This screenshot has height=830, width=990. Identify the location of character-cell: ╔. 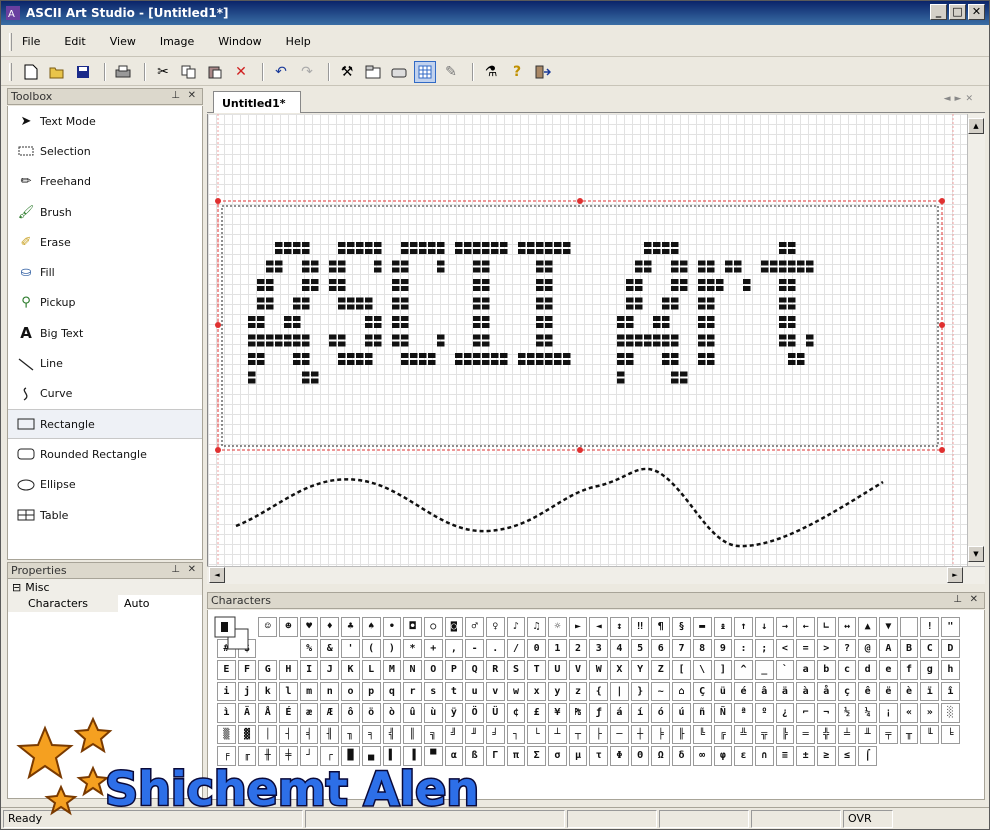
(723, 734).